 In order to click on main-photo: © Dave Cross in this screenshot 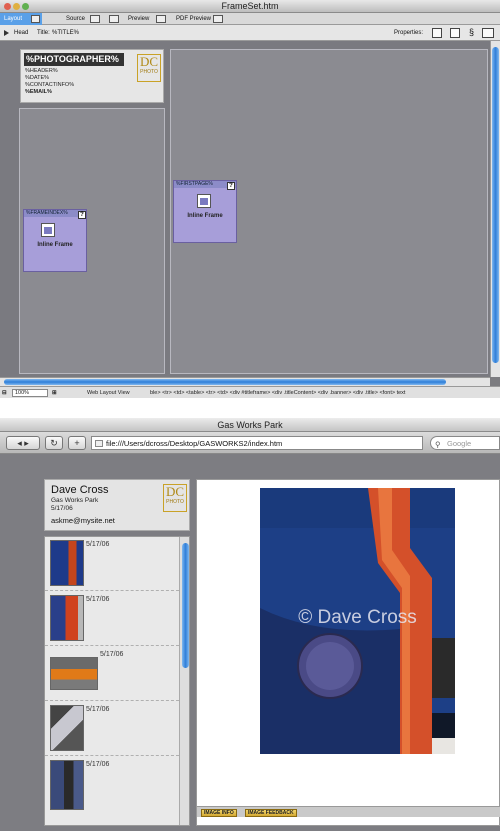, I will do `click(357, 621)`.